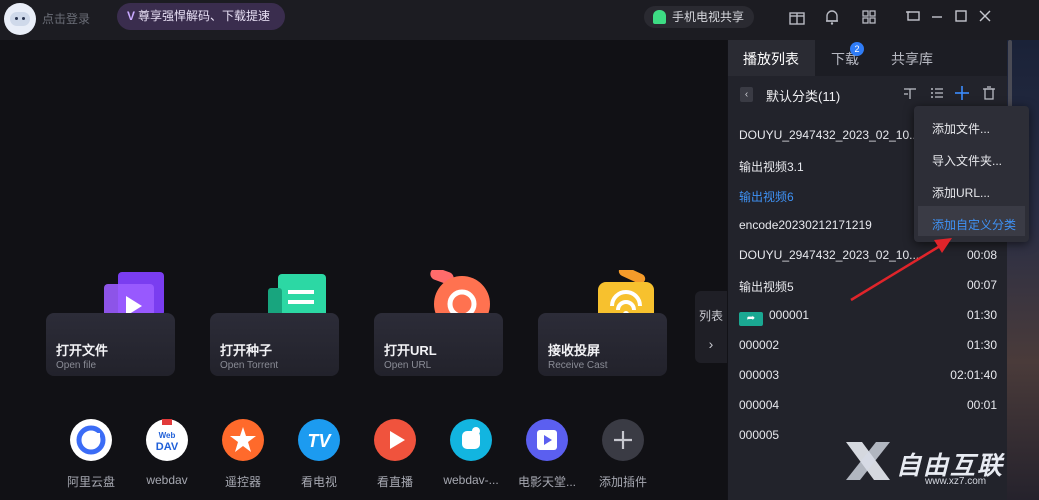  What do you see at coordinates (981, 285) in the screenshot?
I see `item-duration: 00:07` at bounding box center [981, 285].